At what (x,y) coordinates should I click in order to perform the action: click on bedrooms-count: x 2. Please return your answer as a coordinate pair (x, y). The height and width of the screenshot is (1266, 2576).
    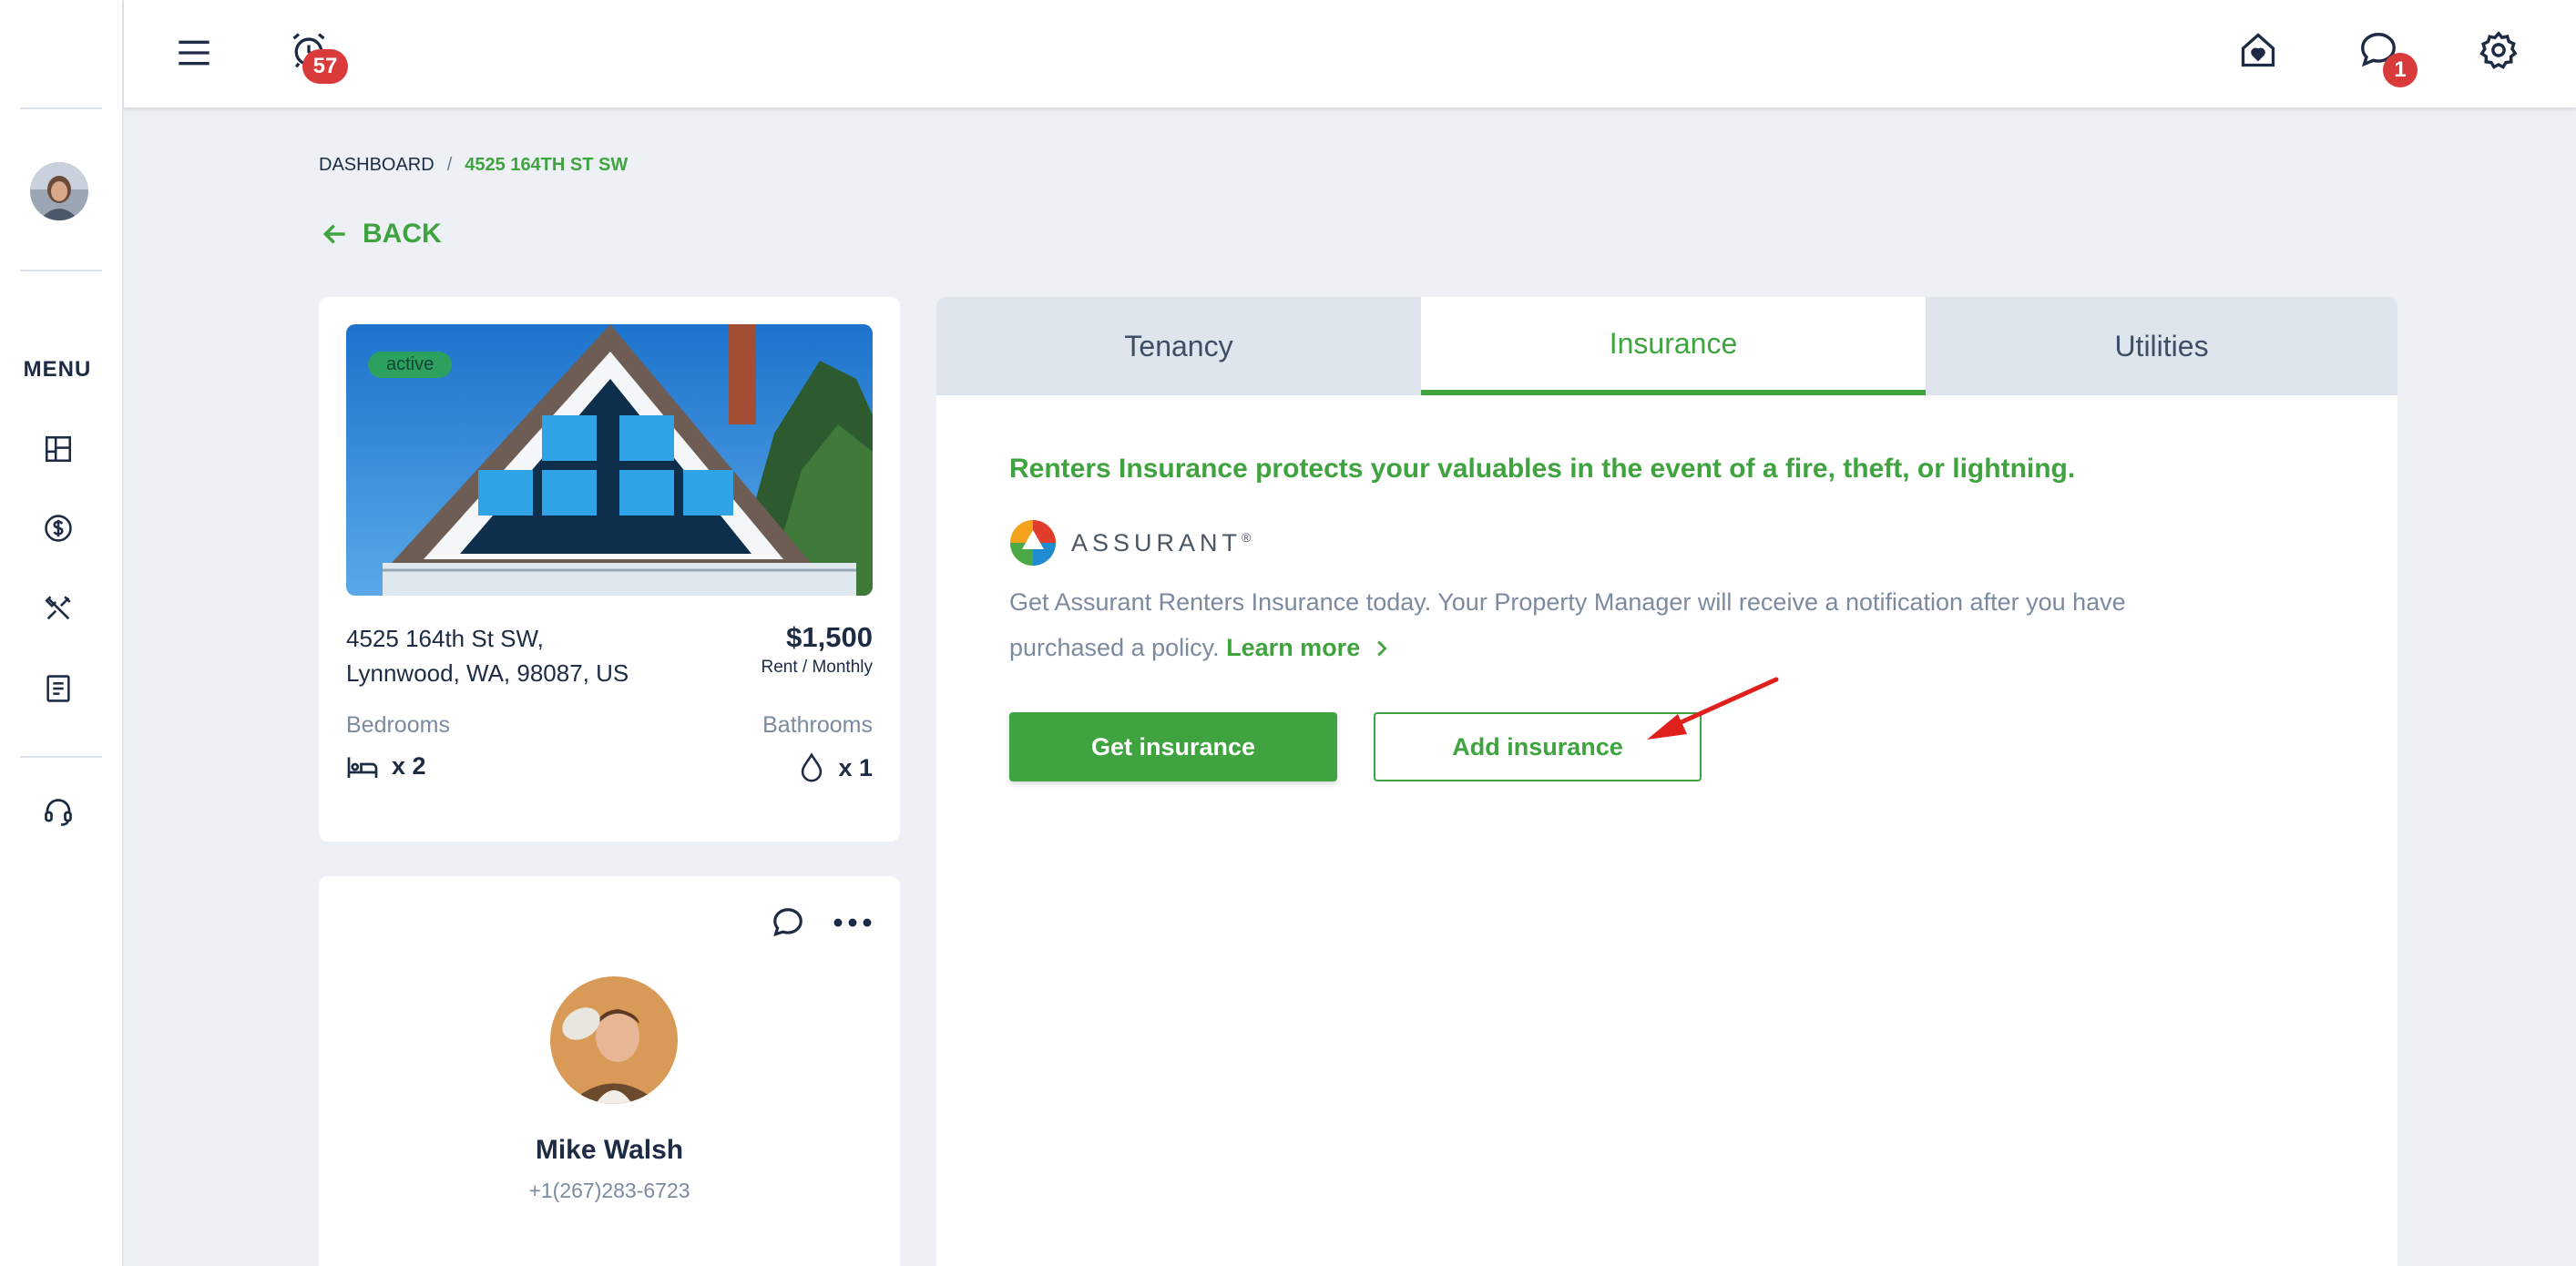
    Looking at the image, I should click on (386, 766).